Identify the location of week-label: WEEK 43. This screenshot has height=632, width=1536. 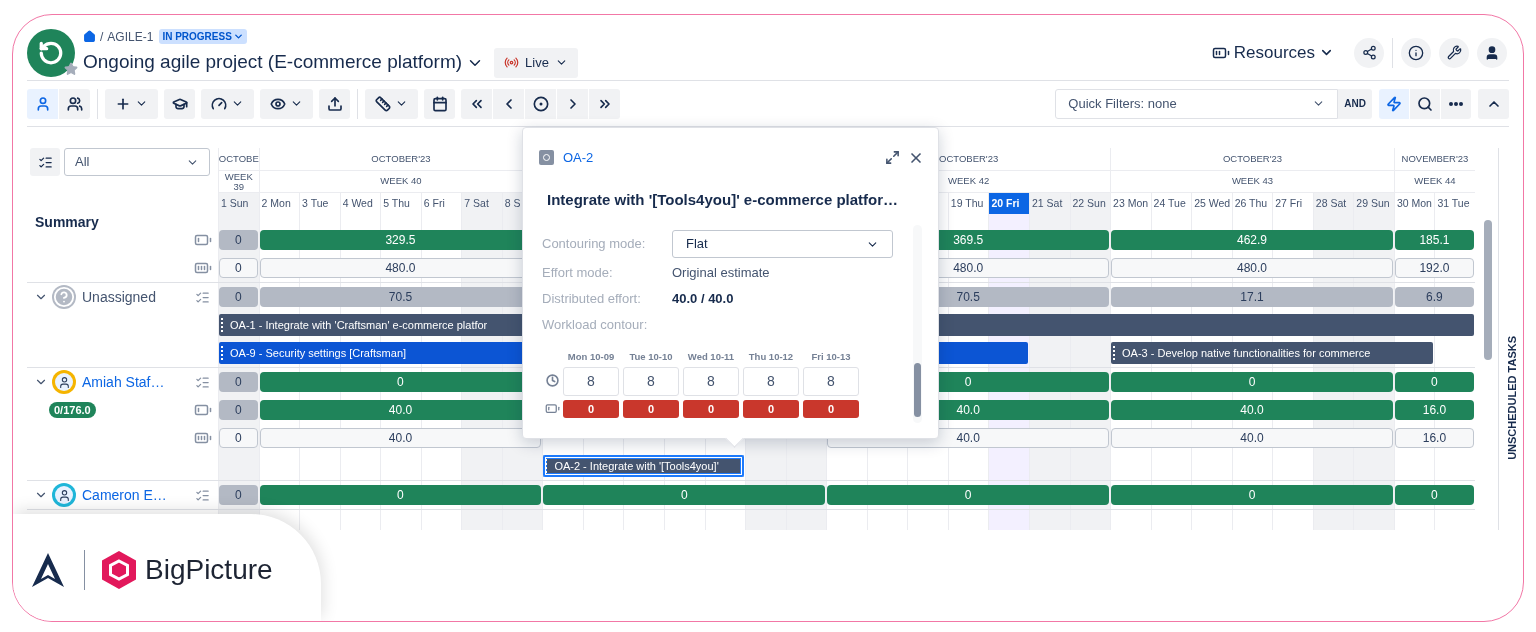
(1252, 181).